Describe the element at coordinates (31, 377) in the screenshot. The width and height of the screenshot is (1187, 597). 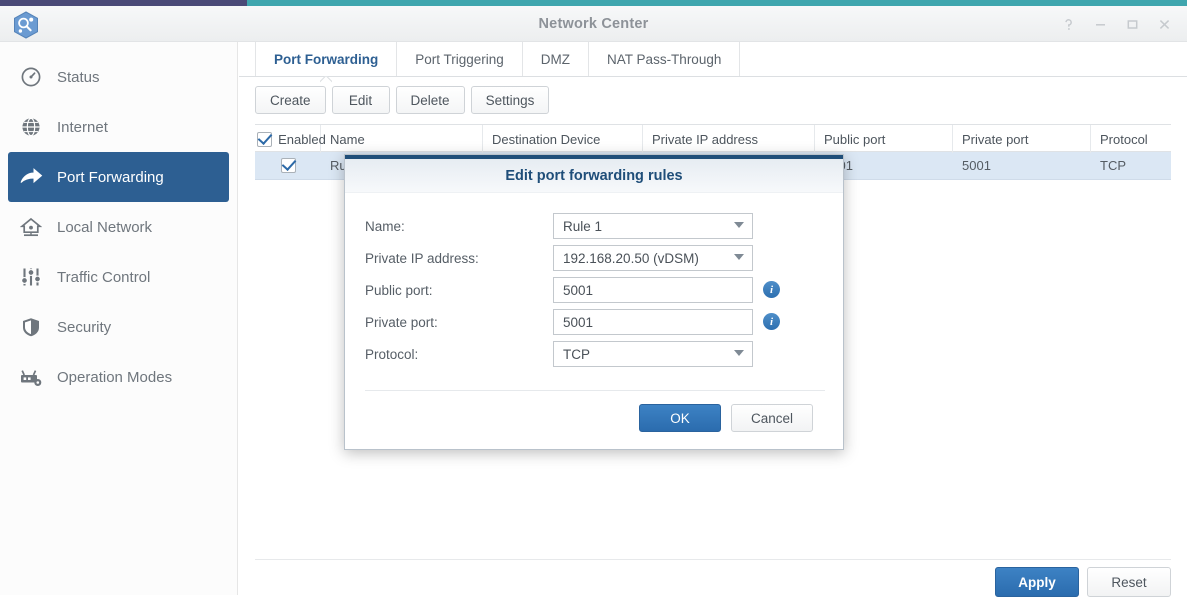
I see `router-gear-icon` at that location.